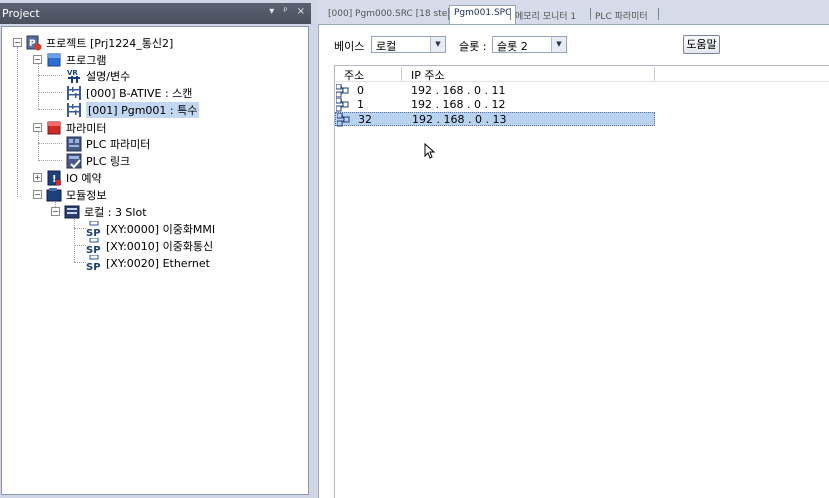 The image size is (829, 498). I want to click on list-header: 주소 IP 주소, so click(582, 74).